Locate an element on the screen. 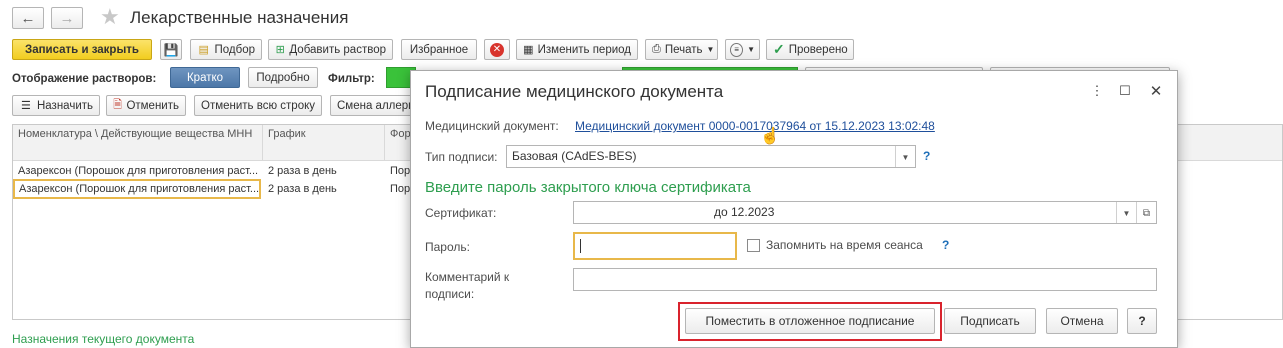  signature-type-label: Тип подписи: is located at coordinates (461, 157).